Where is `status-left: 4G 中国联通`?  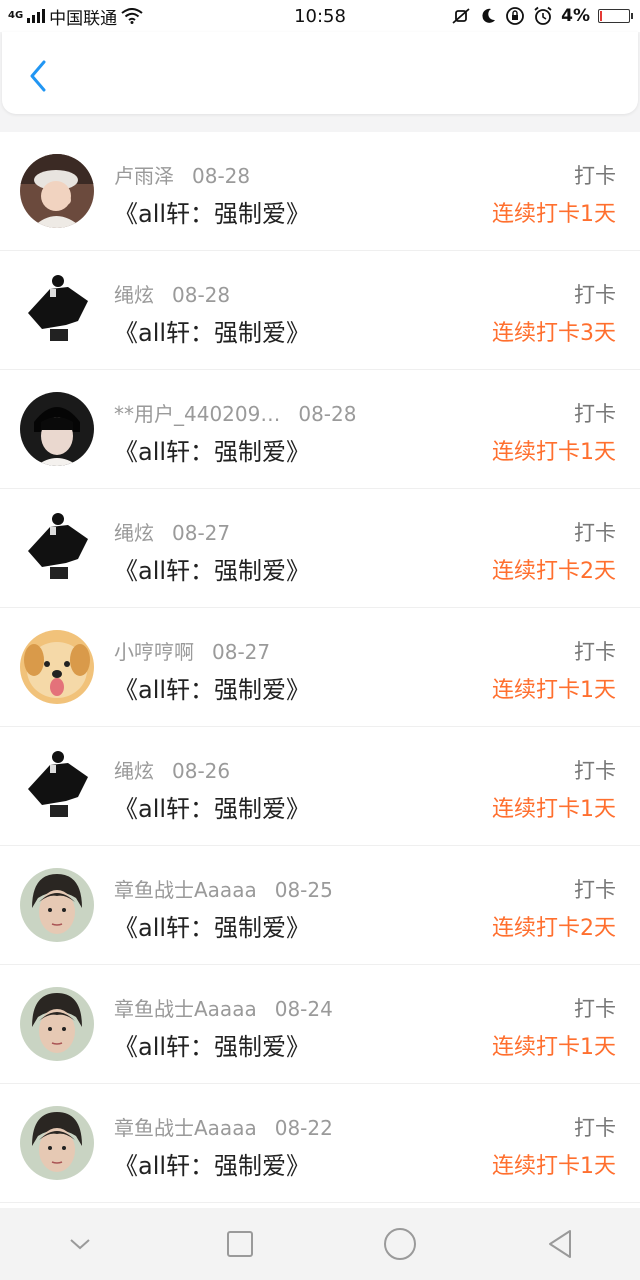 status-left: 4G 中国联通 is located at coordinates (71, 16).